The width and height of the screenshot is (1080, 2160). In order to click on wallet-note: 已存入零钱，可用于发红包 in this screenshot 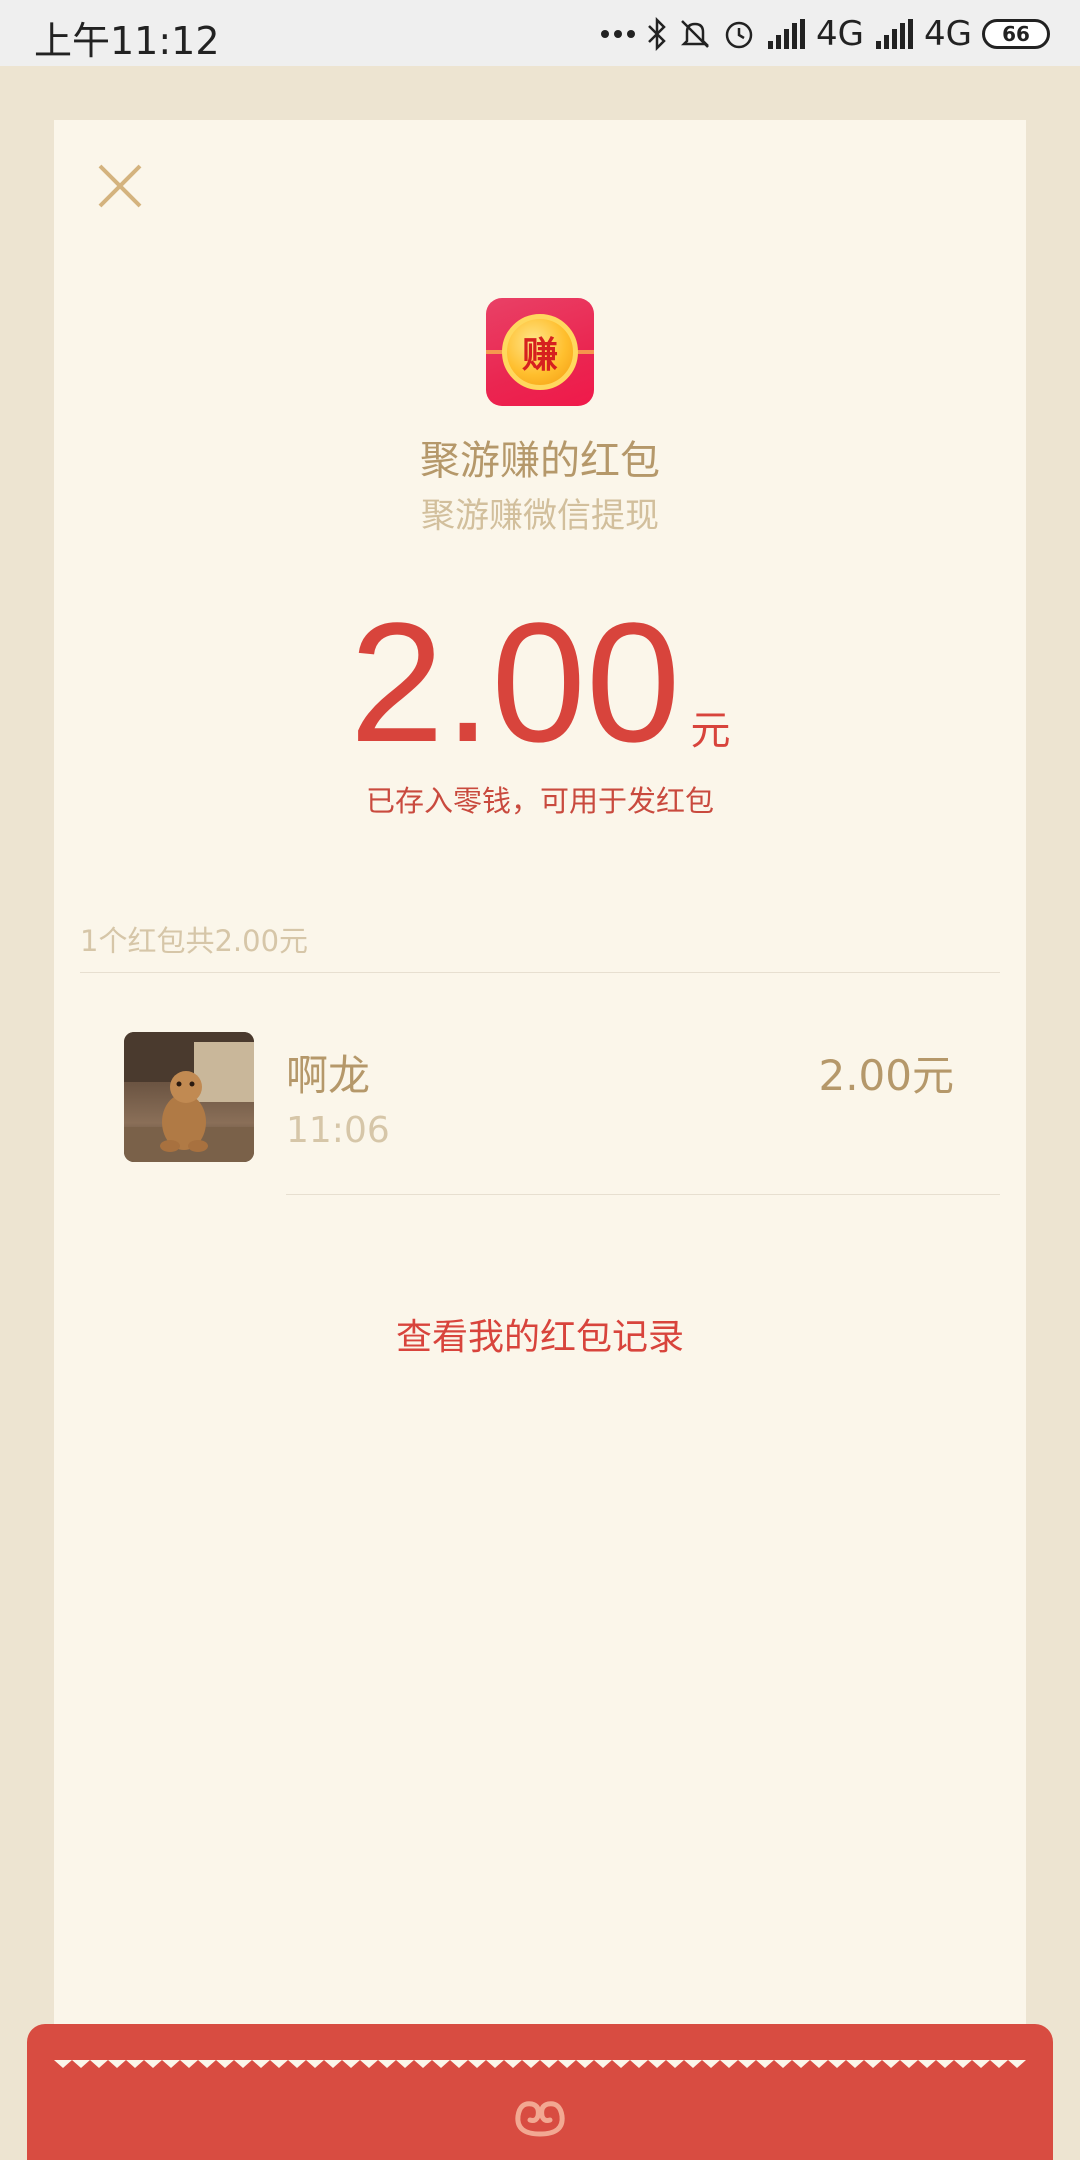, I will do `click(539, 801)`.